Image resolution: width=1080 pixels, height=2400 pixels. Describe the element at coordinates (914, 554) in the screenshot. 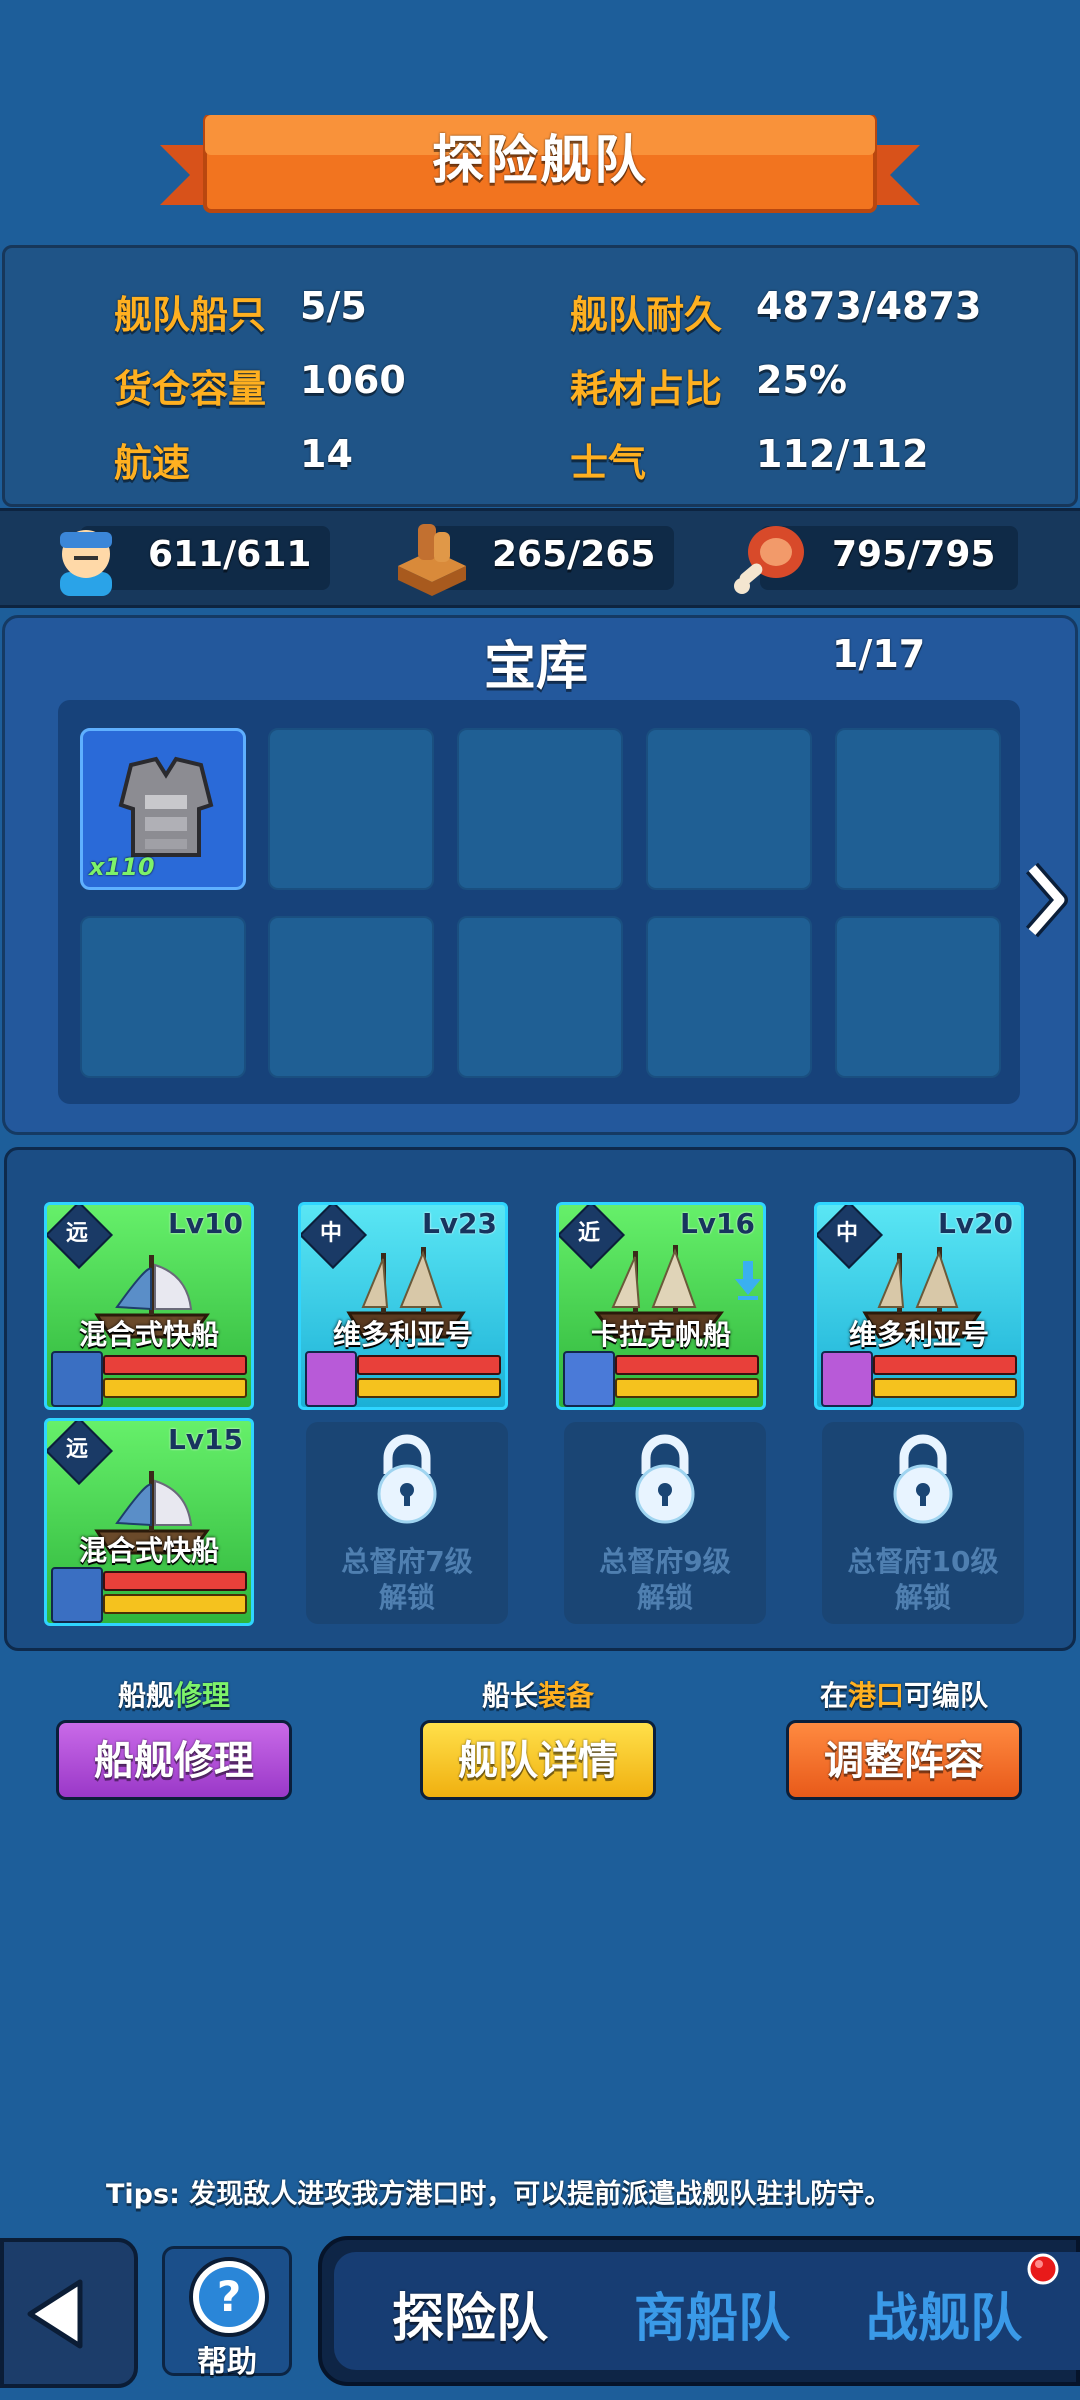

I see `meat-value: 795/795` at that location.